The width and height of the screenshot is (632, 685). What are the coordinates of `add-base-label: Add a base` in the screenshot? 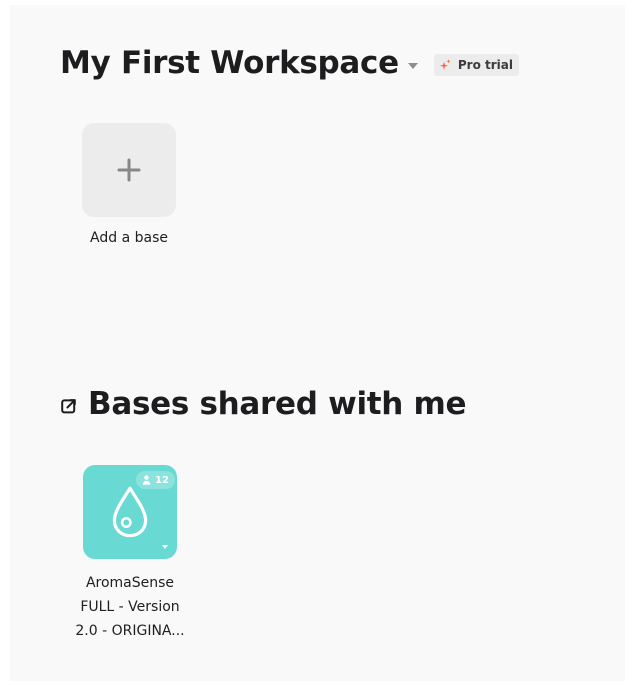 It's located at (129, 238).